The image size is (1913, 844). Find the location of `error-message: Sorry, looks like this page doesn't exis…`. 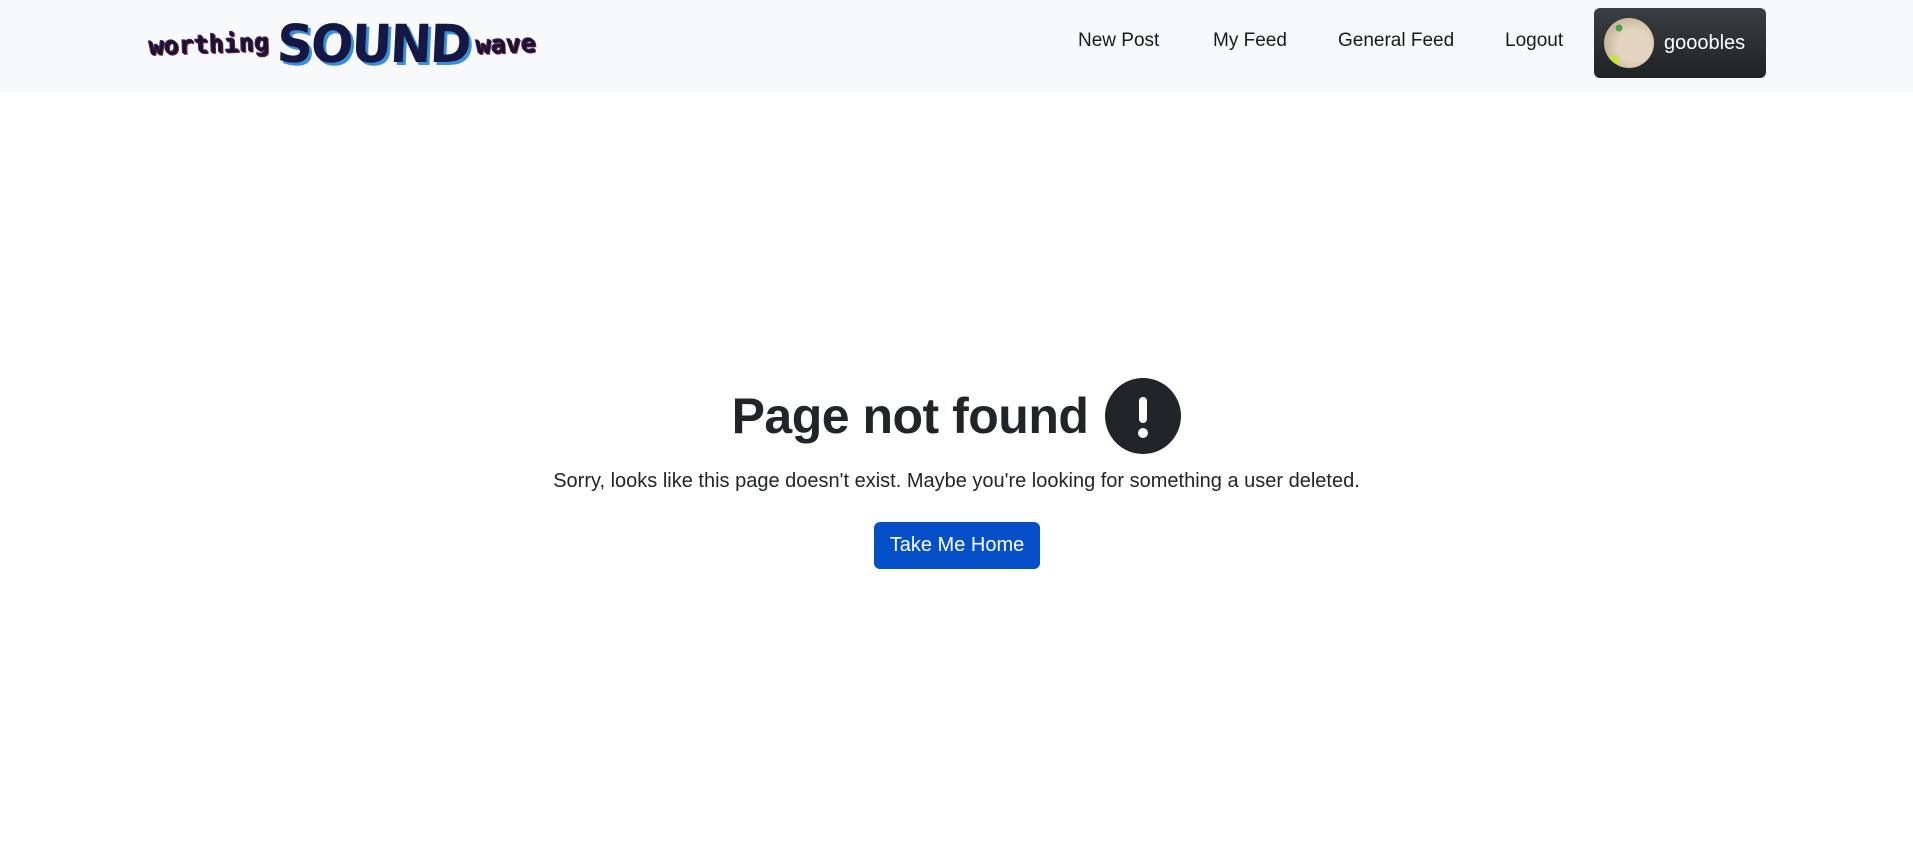

error-message: Sorry, looks like this page doesn't exis… is located at coordinates (956, 481).